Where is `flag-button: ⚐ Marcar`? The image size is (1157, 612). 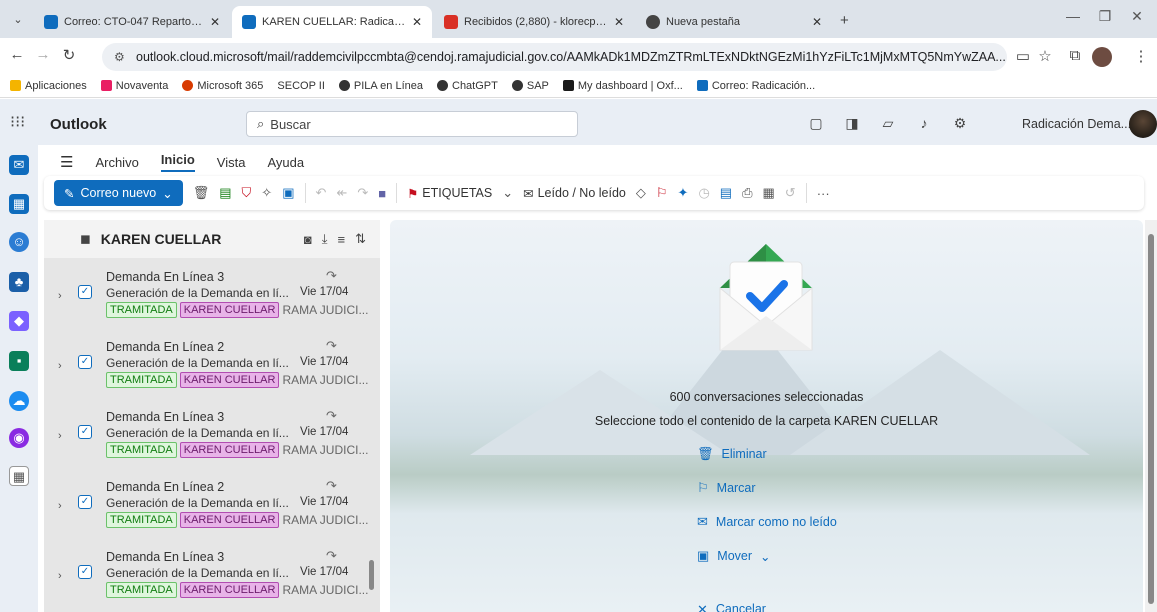
flag-button: ⚐ Marcar is located at coordinates (726, 488).